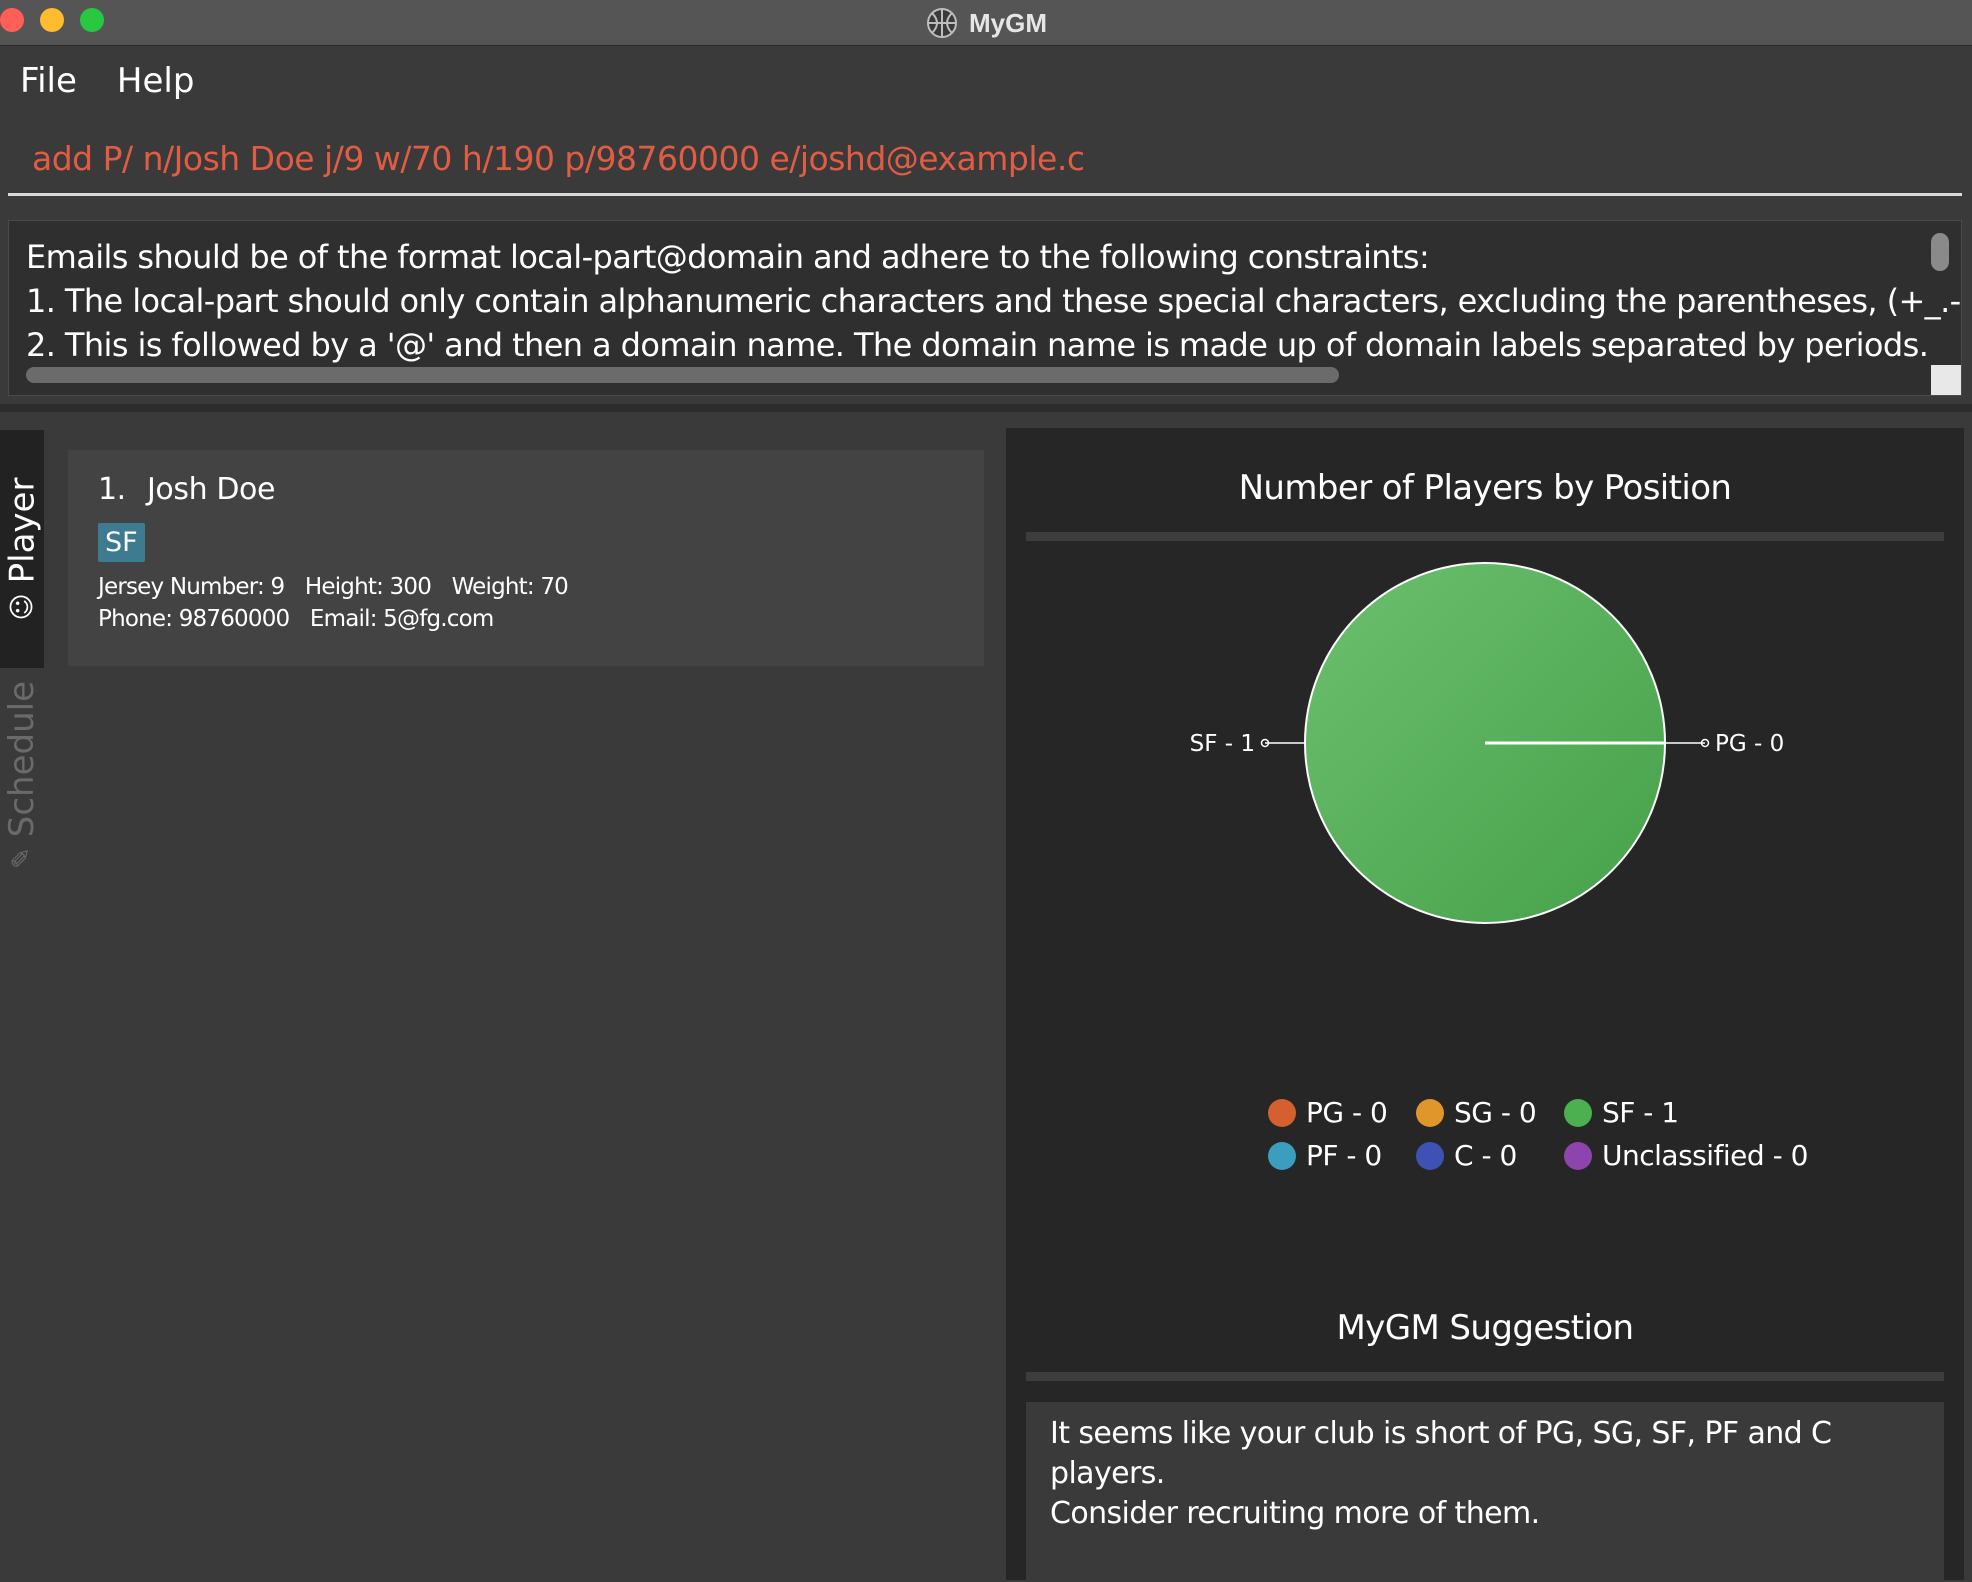 The height and width of the screenshot is (1582, 1972). Describe the element at coordinates (48, 81) in the screenshot. I see `menu-file: File` at that location.